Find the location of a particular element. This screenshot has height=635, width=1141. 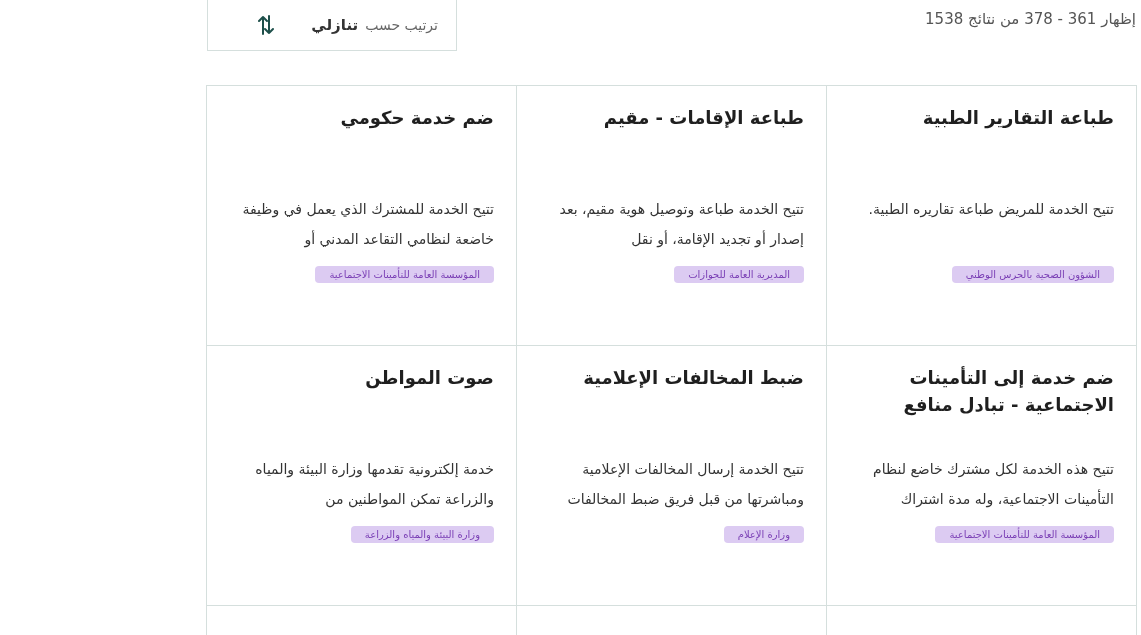

service-card: ضم خدمة حكومي تتيح الخدمة للمشترك الذي يعمل في وظيفة خاضعة لنظامي التقاعد المدني أو المؤسسة العامة للتأمينات الاجتماعية is located at coordinates (361, 216).